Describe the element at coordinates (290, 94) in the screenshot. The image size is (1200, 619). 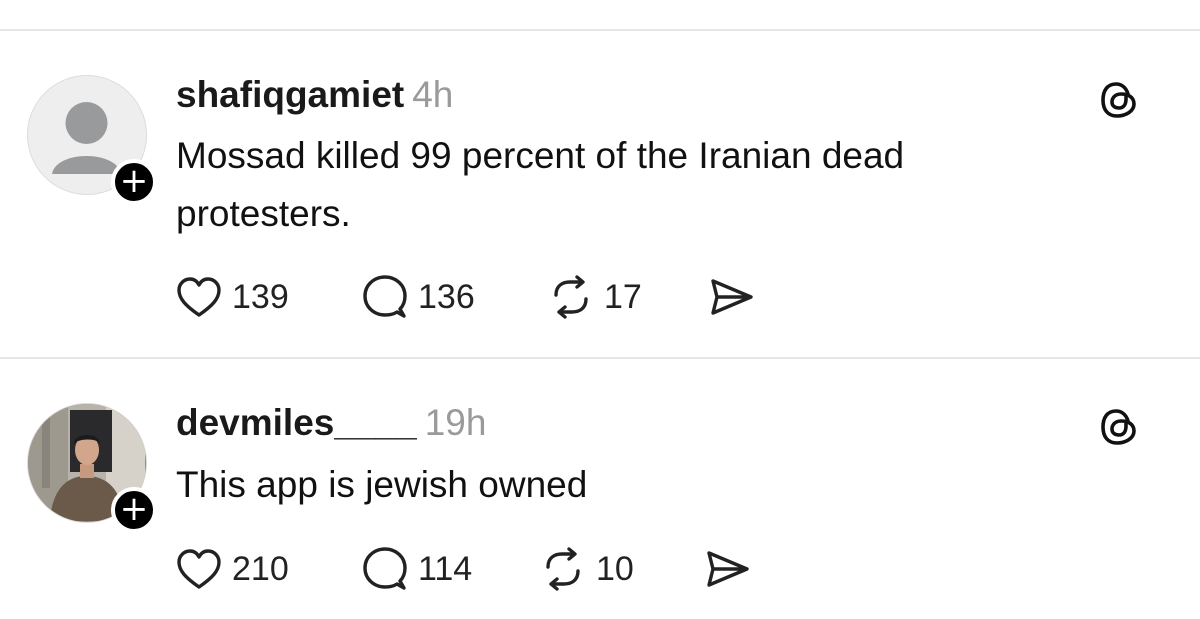
I see `username: shafiqgamiet` at that location.